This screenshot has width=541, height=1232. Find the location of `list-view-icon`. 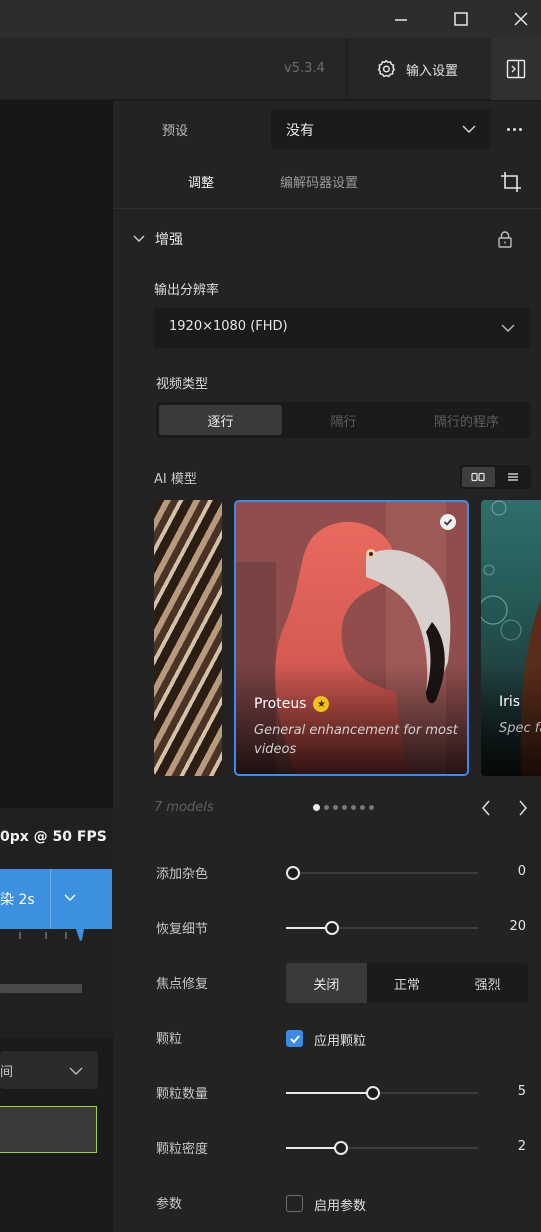

list-view-icon is located at coordinates (512, 477).